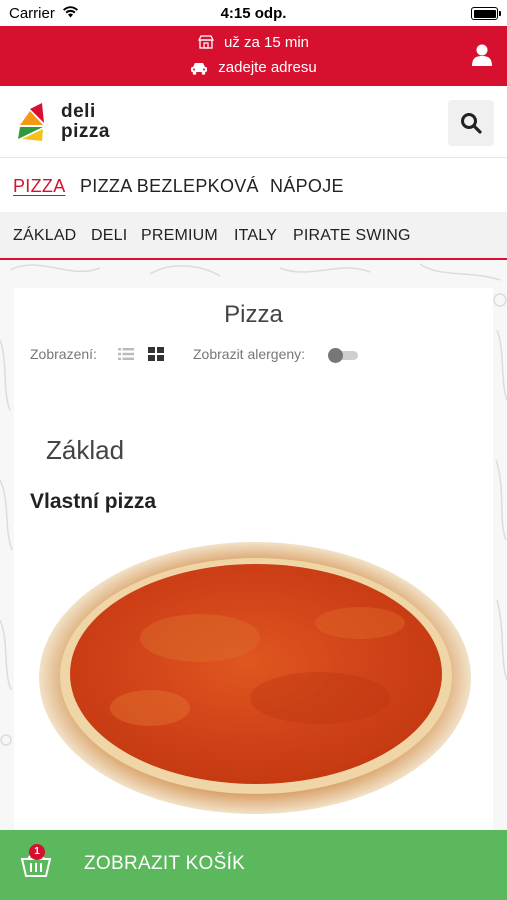 Image resolution: width=507 pixels, height=900 pixels. Describe the element at coordinates (482, 55) in the screenshot. I see `user-icon` at that location.